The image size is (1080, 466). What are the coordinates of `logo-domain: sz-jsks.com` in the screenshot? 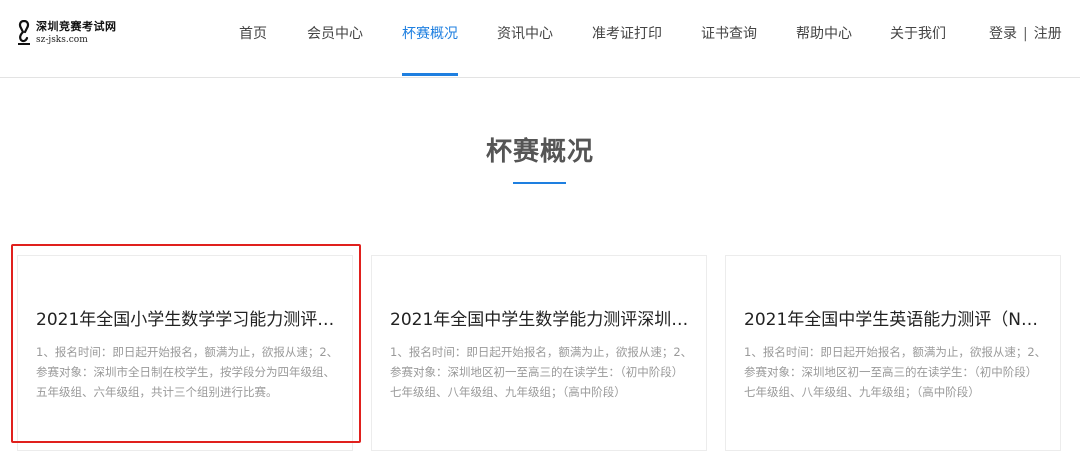 It's located at (62, 40).